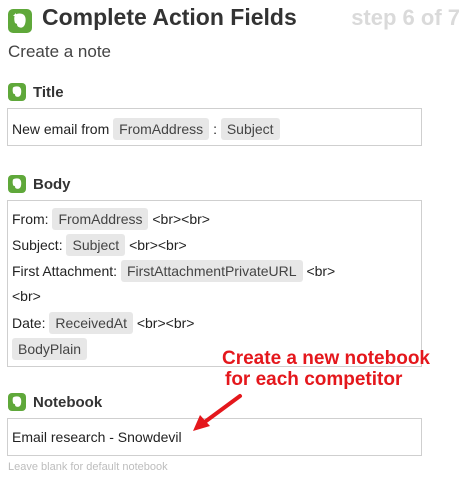 The width and height of the screenshot is (466, 480). I want to click on notebook-value: Email research - Snowdevil, so click(97, 437).